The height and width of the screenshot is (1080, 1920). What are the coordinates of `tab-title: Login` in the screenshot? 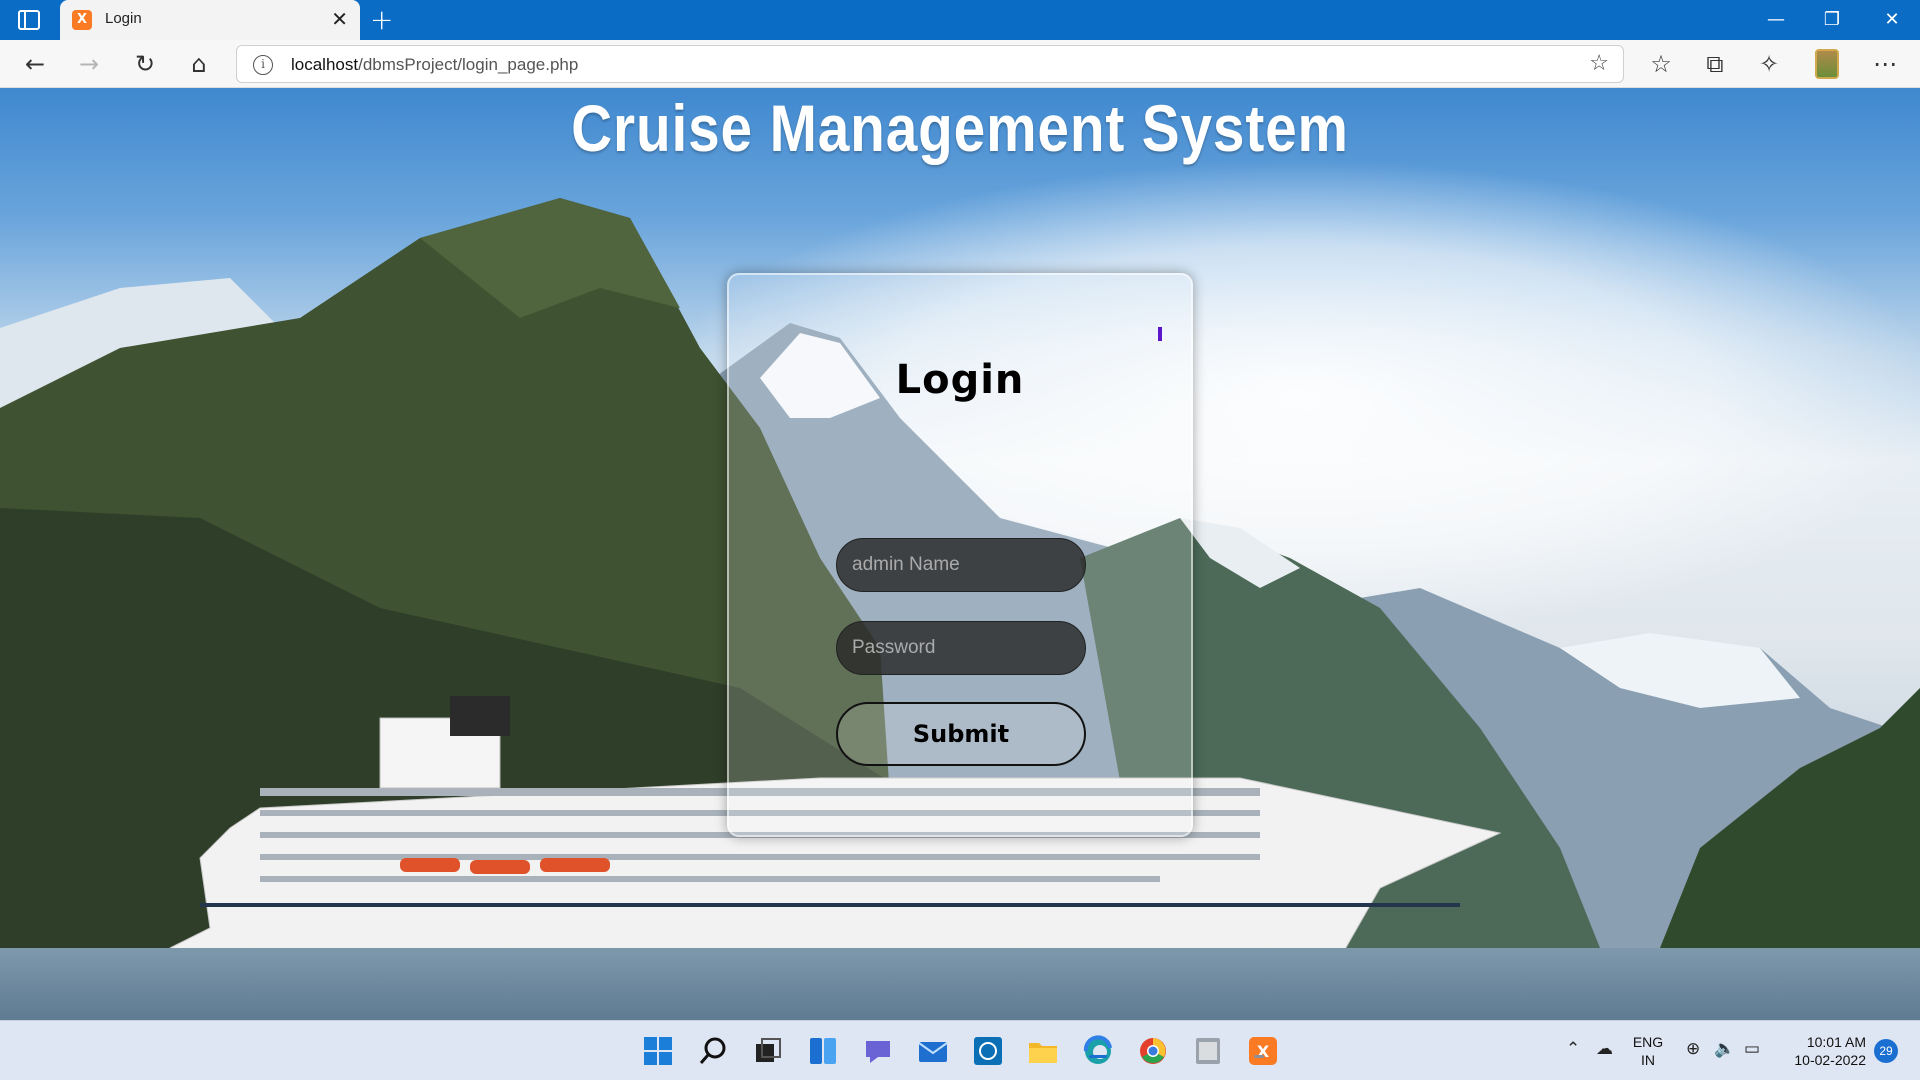 It's located at (123, 18).